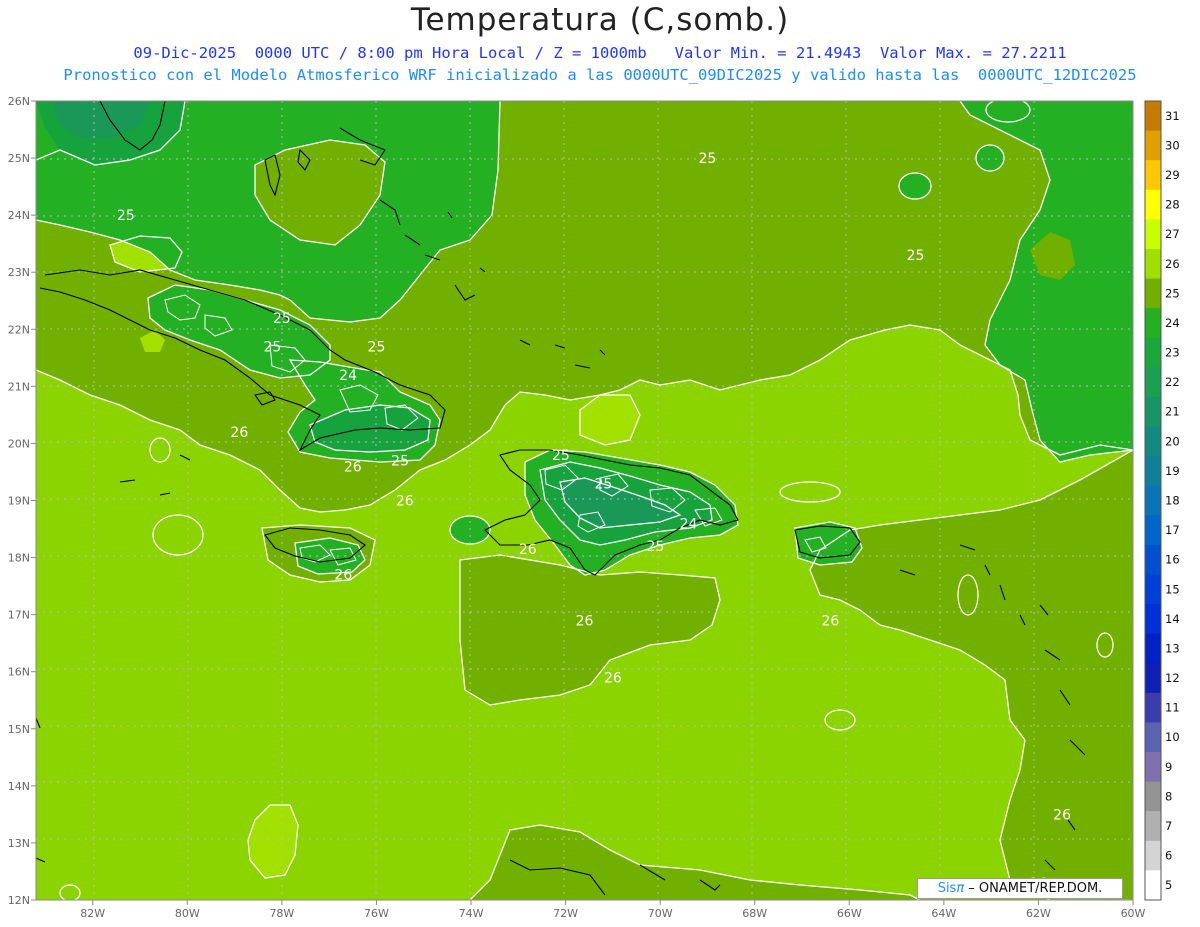 Image resolution: width=1200 pixels, height=927 pixels. Describe the element at coordinates (1172, 353) in the screenshot. I see `colorbar-label: 23` at that location.